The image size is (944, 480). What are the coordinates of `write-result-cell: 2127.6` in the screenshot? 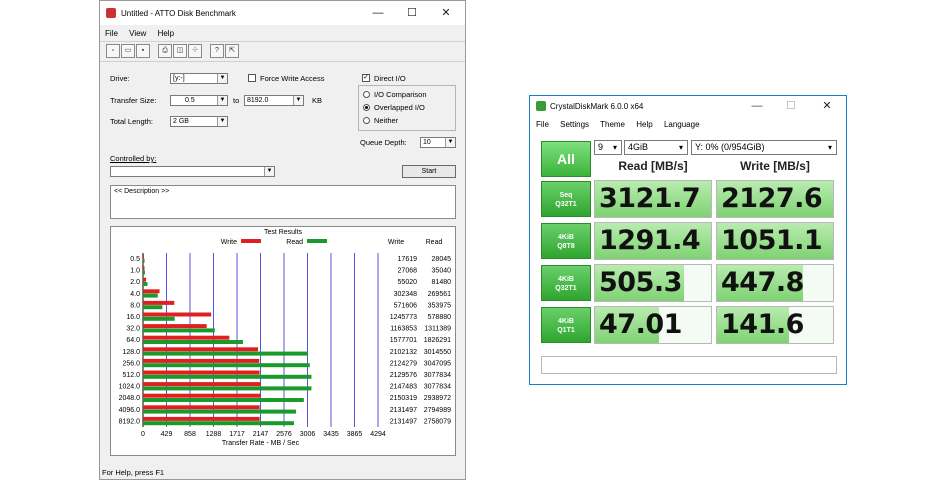 It's located at (775, 199).